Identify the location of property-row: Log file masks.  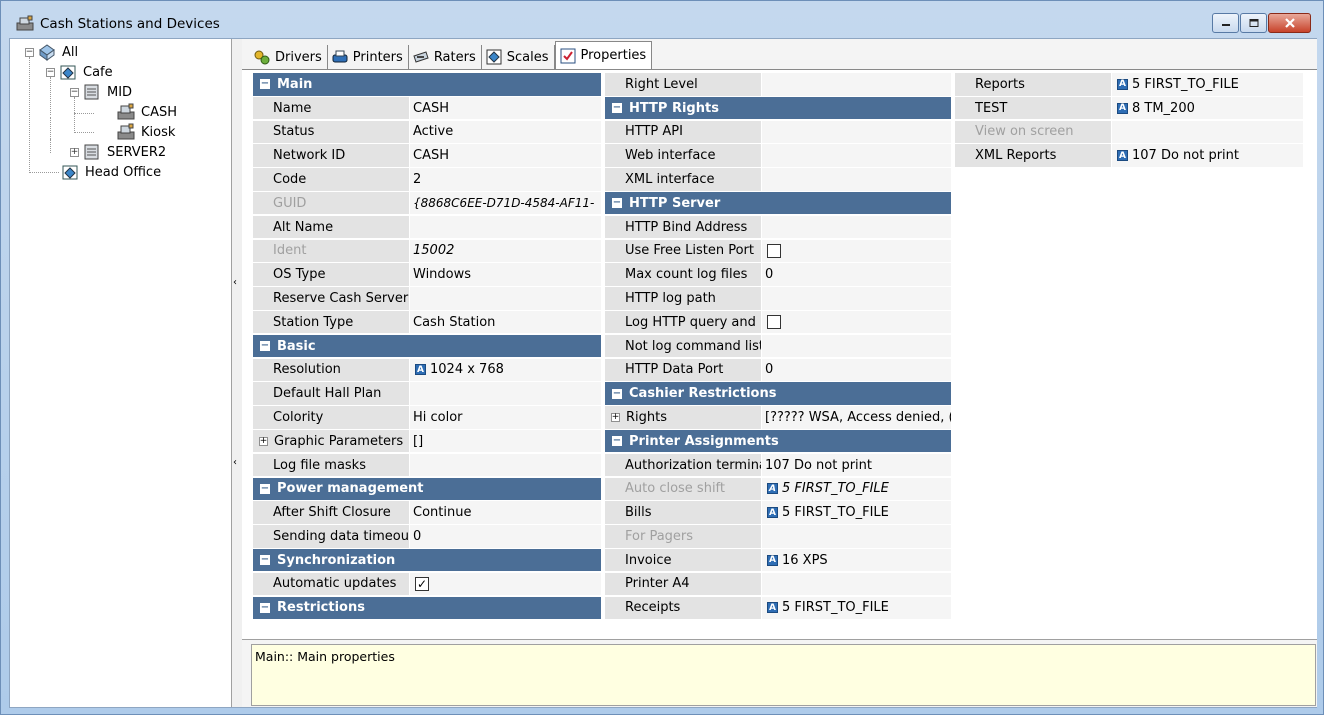
(427, 465).